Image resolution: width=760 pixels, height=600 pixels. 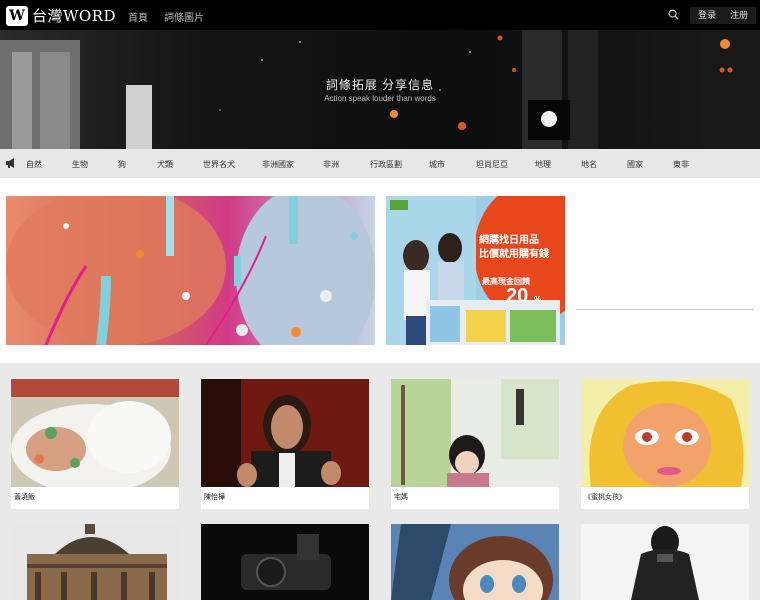 What do you see at coordinates (543, 164) in the screenshot?
I see `category-link: 地理` at bounding box center [543, 164].